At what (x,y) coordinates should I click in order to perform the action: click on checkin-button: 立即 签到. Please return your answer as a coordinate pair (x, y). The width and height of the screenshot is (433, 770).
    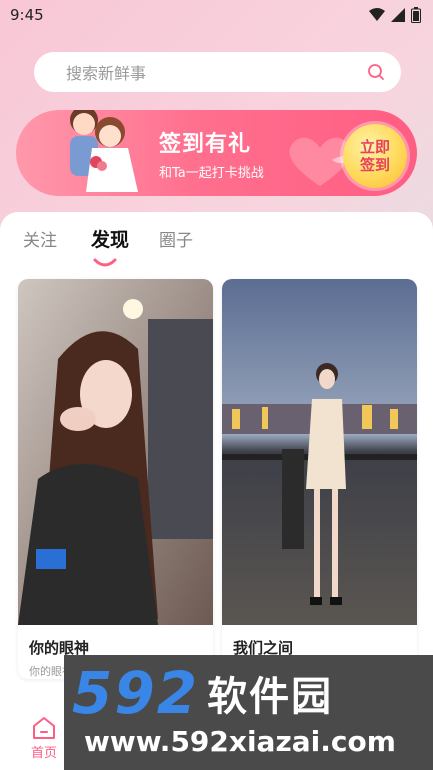
    Looking at the image, I should click on (375, 156).